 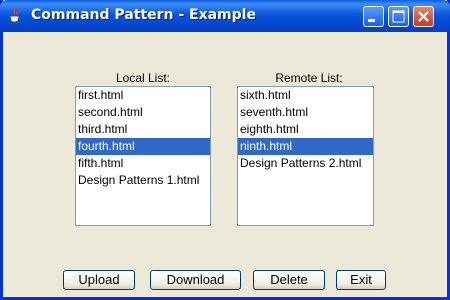 I want to click on list-item: third.html, so click(x=143, y=129).